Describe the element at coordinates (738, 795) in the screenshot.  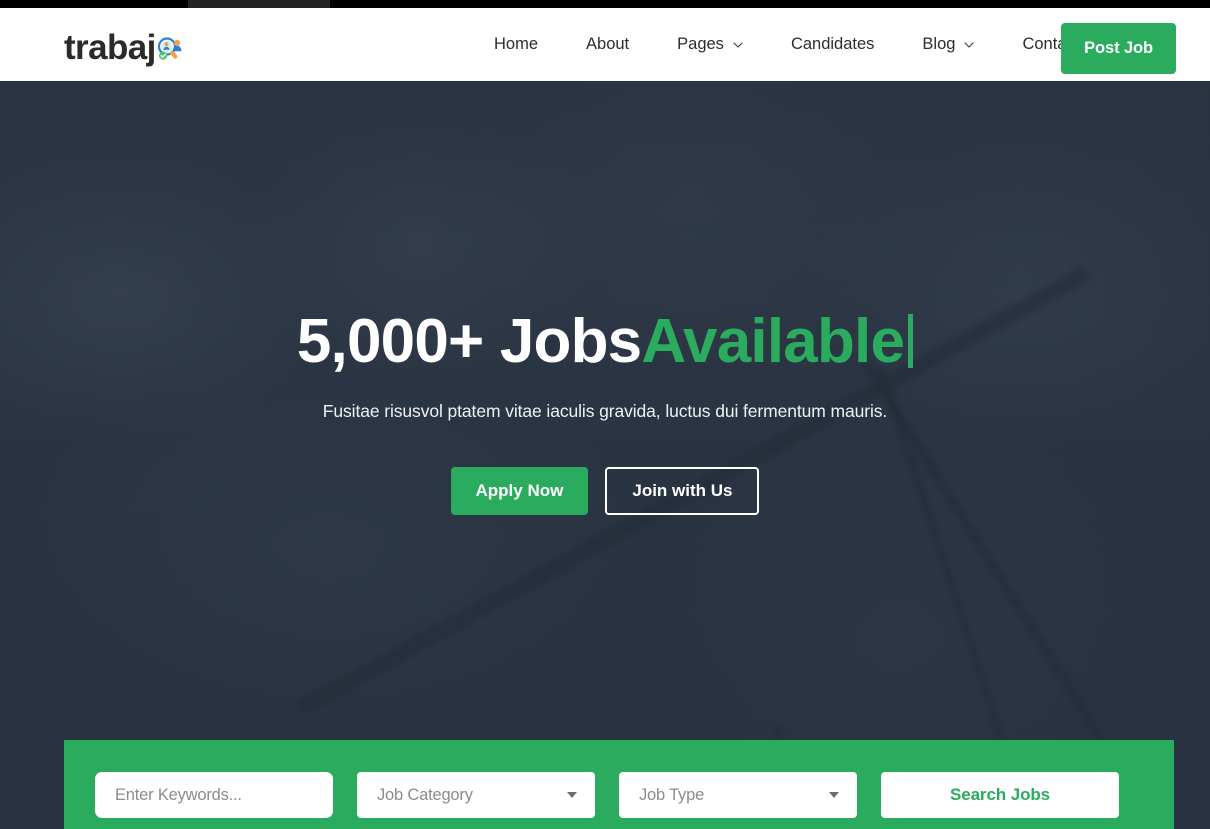
I see `job-type-select: Job Type` at that location.